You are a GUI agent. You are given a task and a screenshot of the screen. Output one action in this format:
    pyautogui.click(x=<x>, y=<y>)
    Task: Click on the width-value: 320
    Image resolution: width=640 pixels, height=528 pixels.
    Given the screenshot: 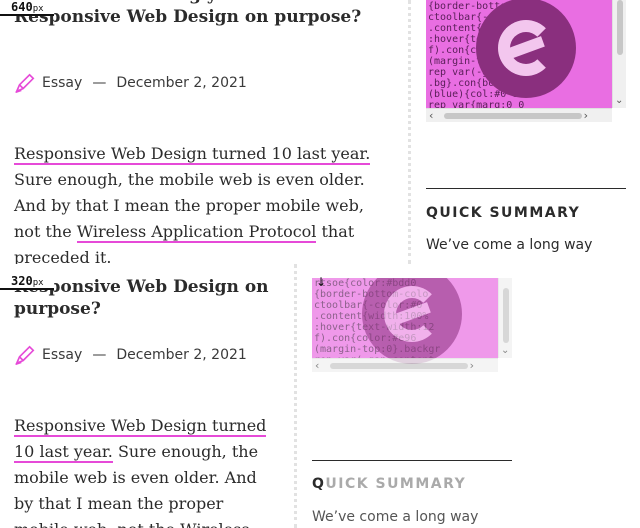 What is the action you would take?
    pyautogui.click(x=22, y=281)
    